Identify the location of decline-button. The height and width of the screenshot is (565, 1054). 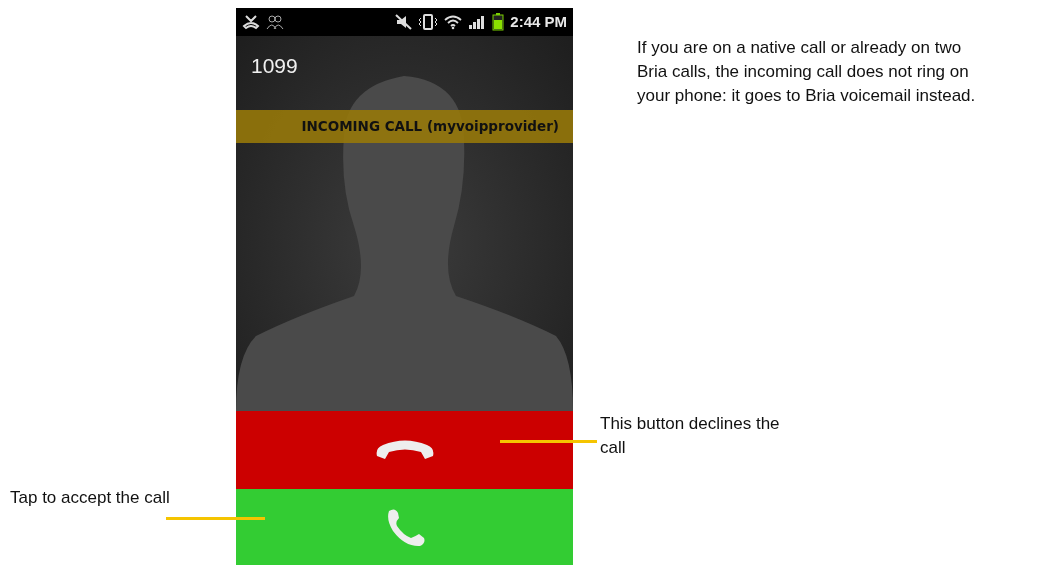
(404, 450).